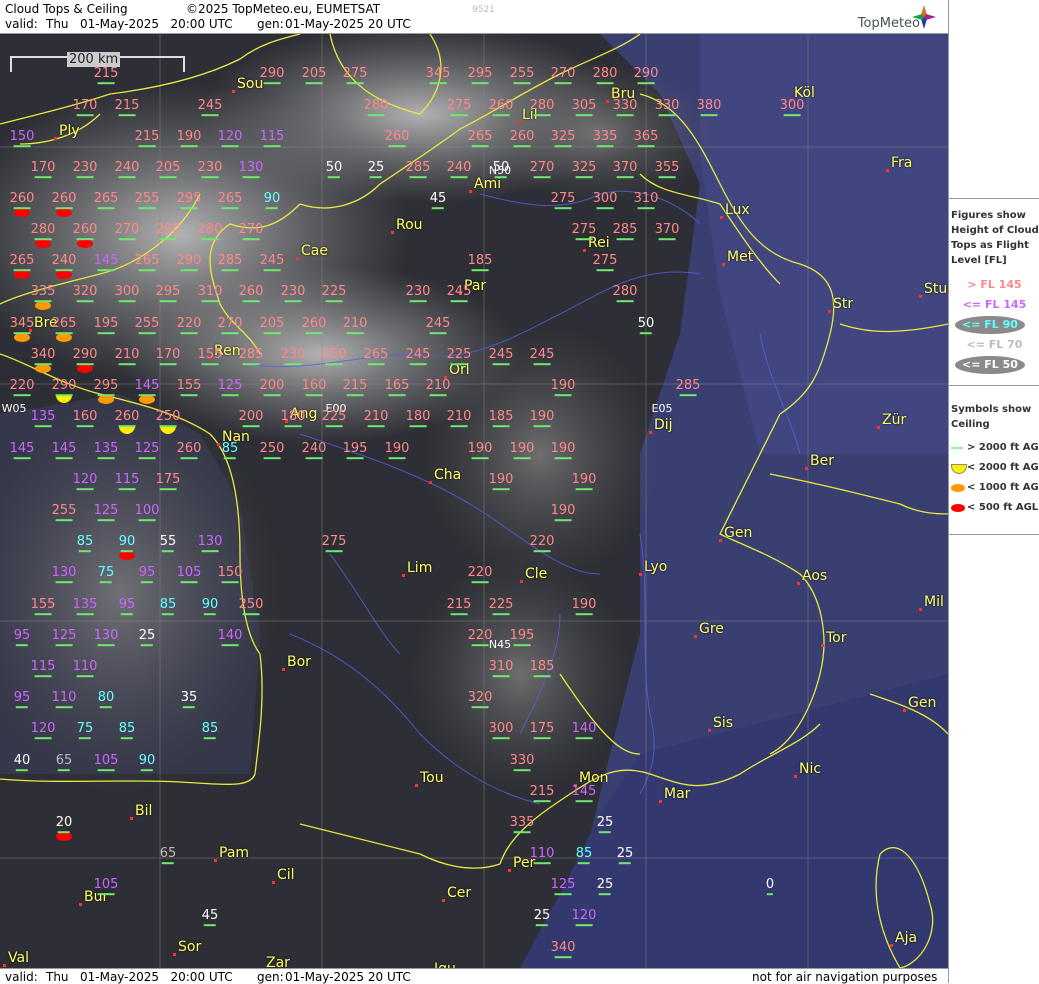 Image resolution: width=1039 pixels, height=984 pixels. Describe the element at coordinates (69, 131) in the screenshot. I see `city-label: Ply` at that location.